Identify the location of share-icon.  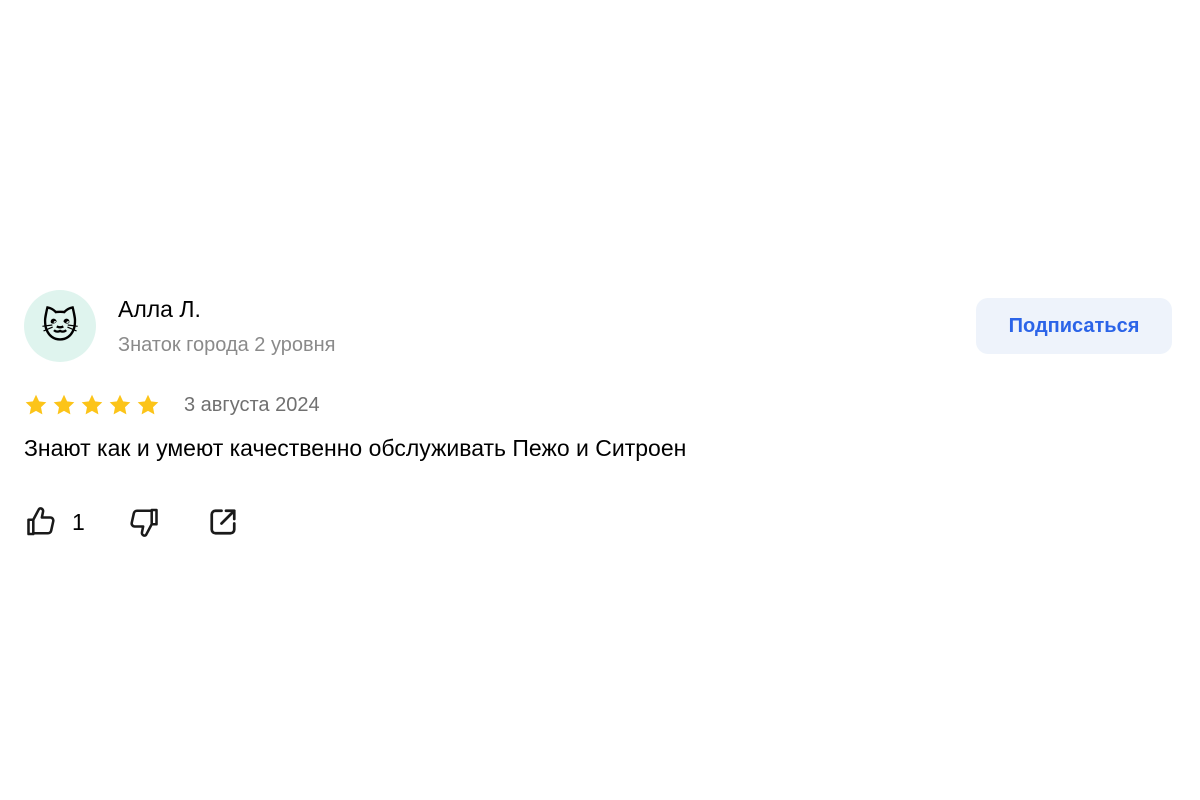
(223, 522).